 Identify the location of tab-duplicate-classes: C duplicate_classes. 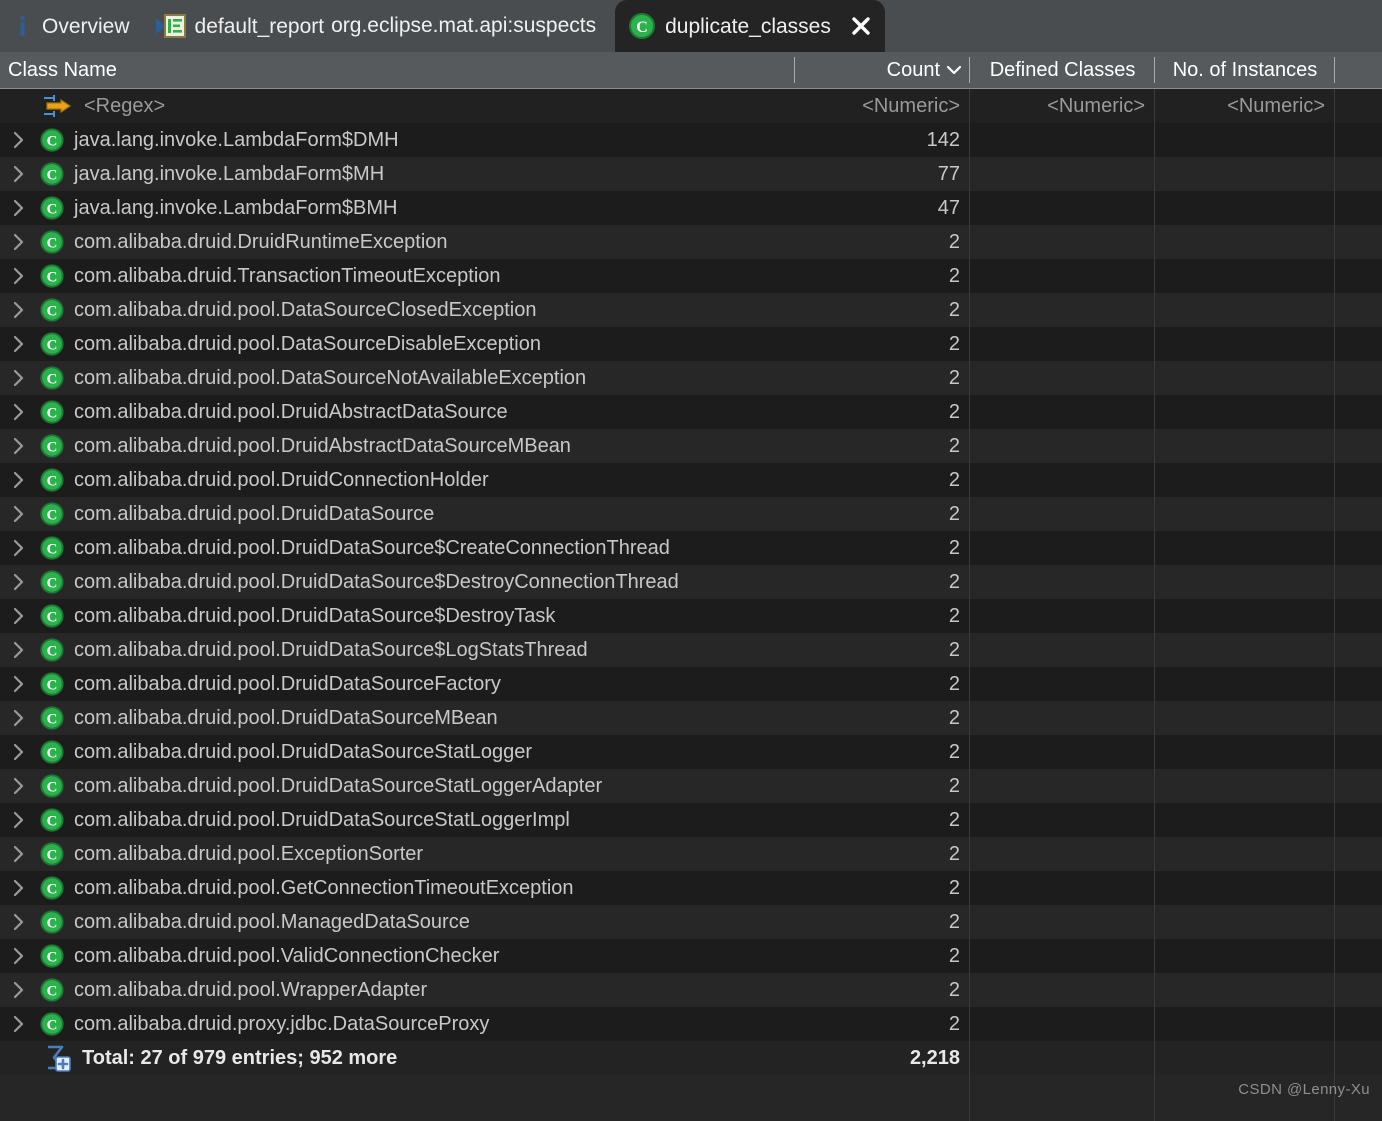
(750, 26).